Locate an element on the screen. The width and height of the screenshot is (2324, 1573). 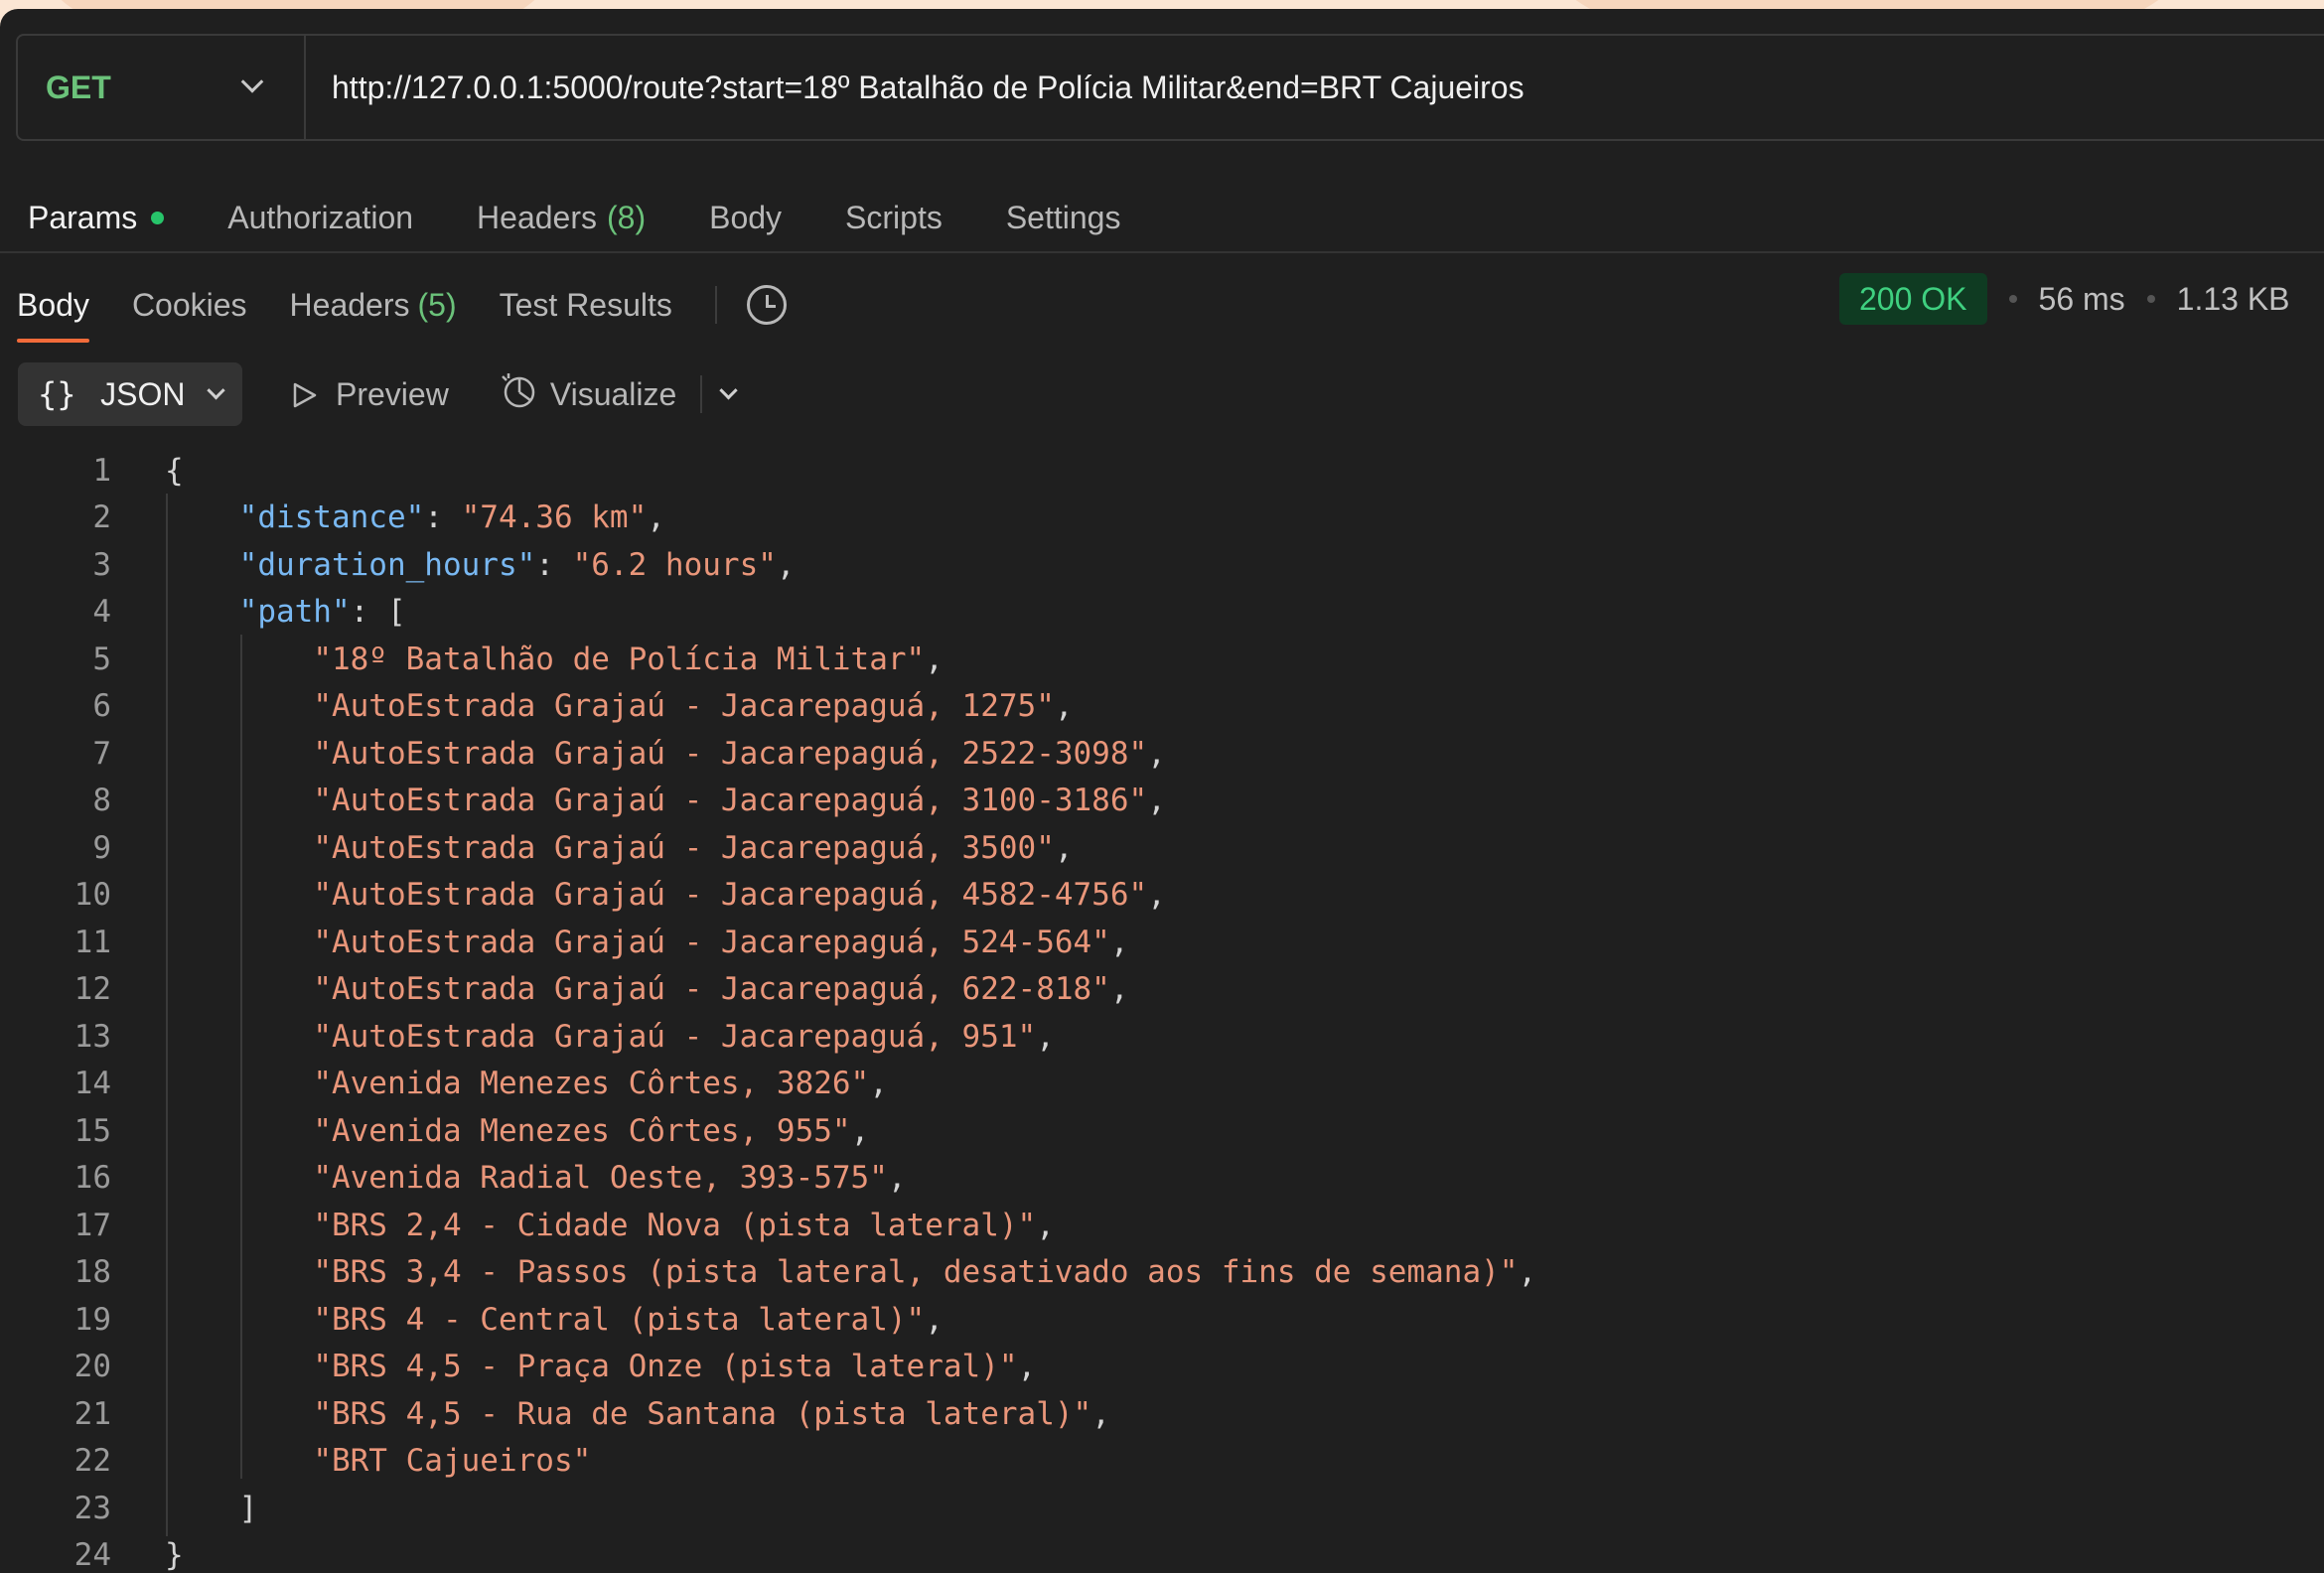
line-number: 3 is located at coordinates (101, 565).